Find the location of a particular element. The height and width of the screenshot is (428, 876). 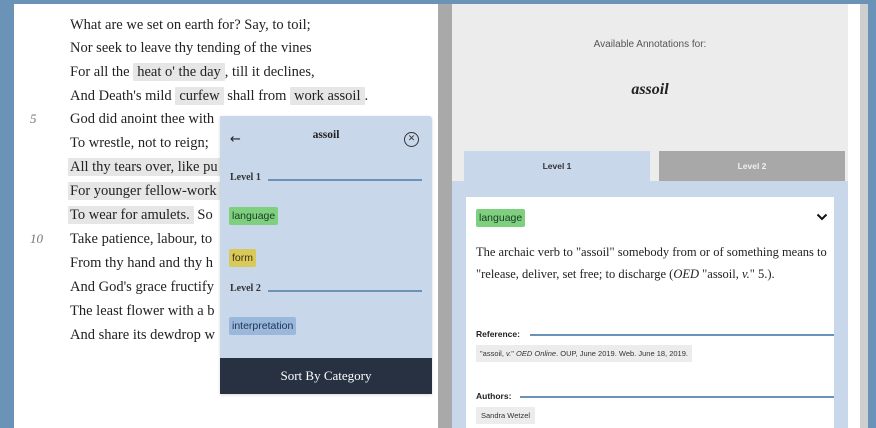

poem-text: , till it declines, is located at coordinates (269, 72).